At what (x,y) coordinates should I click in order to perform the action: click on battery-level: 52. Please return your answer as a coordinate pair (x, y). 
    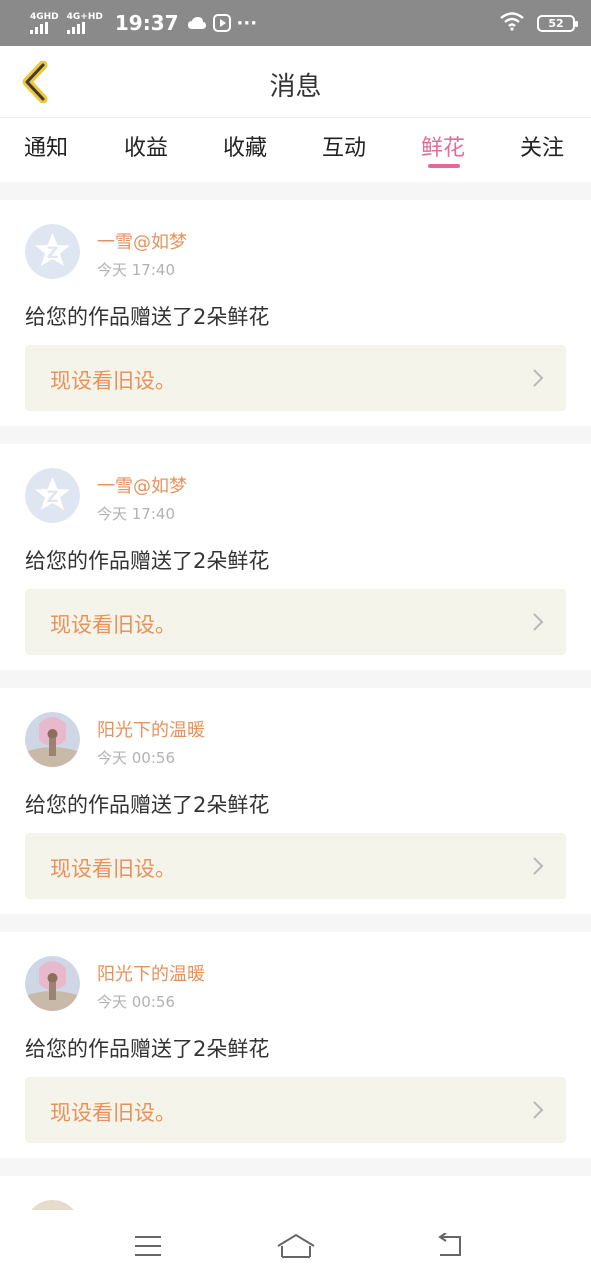
    Looking at the image, I should click on (556, 23).